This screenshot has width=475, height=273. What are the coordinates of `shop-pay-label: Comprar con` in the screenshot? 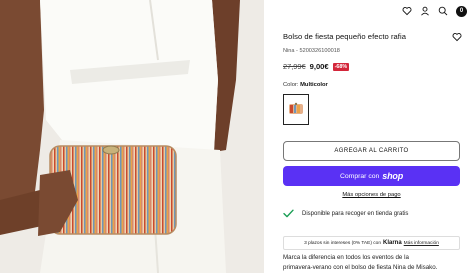 It's located at (360, 176).